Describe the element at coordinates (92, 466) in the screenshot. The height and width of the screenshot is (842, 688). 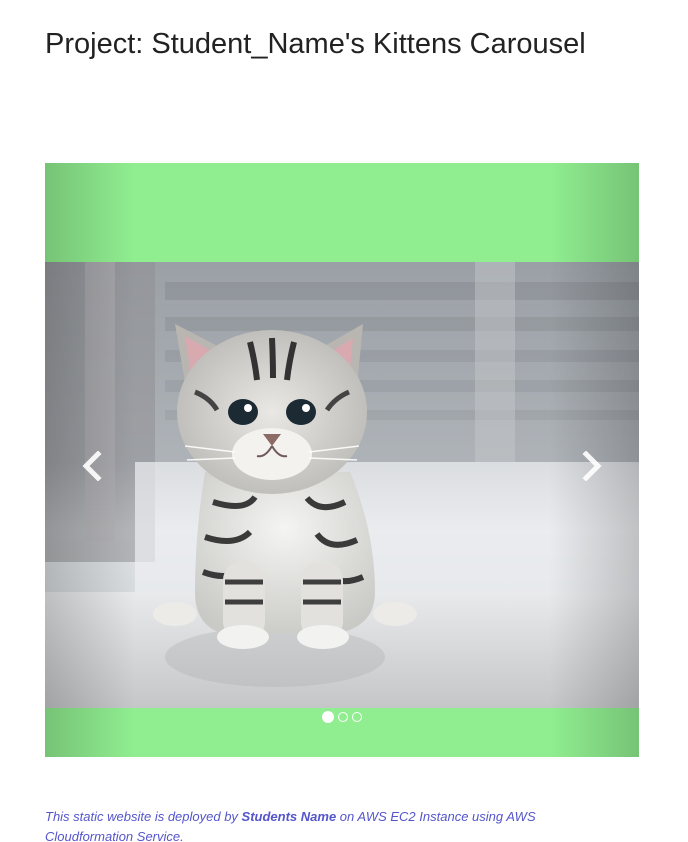
I see `chevron-left-icon` at that location.